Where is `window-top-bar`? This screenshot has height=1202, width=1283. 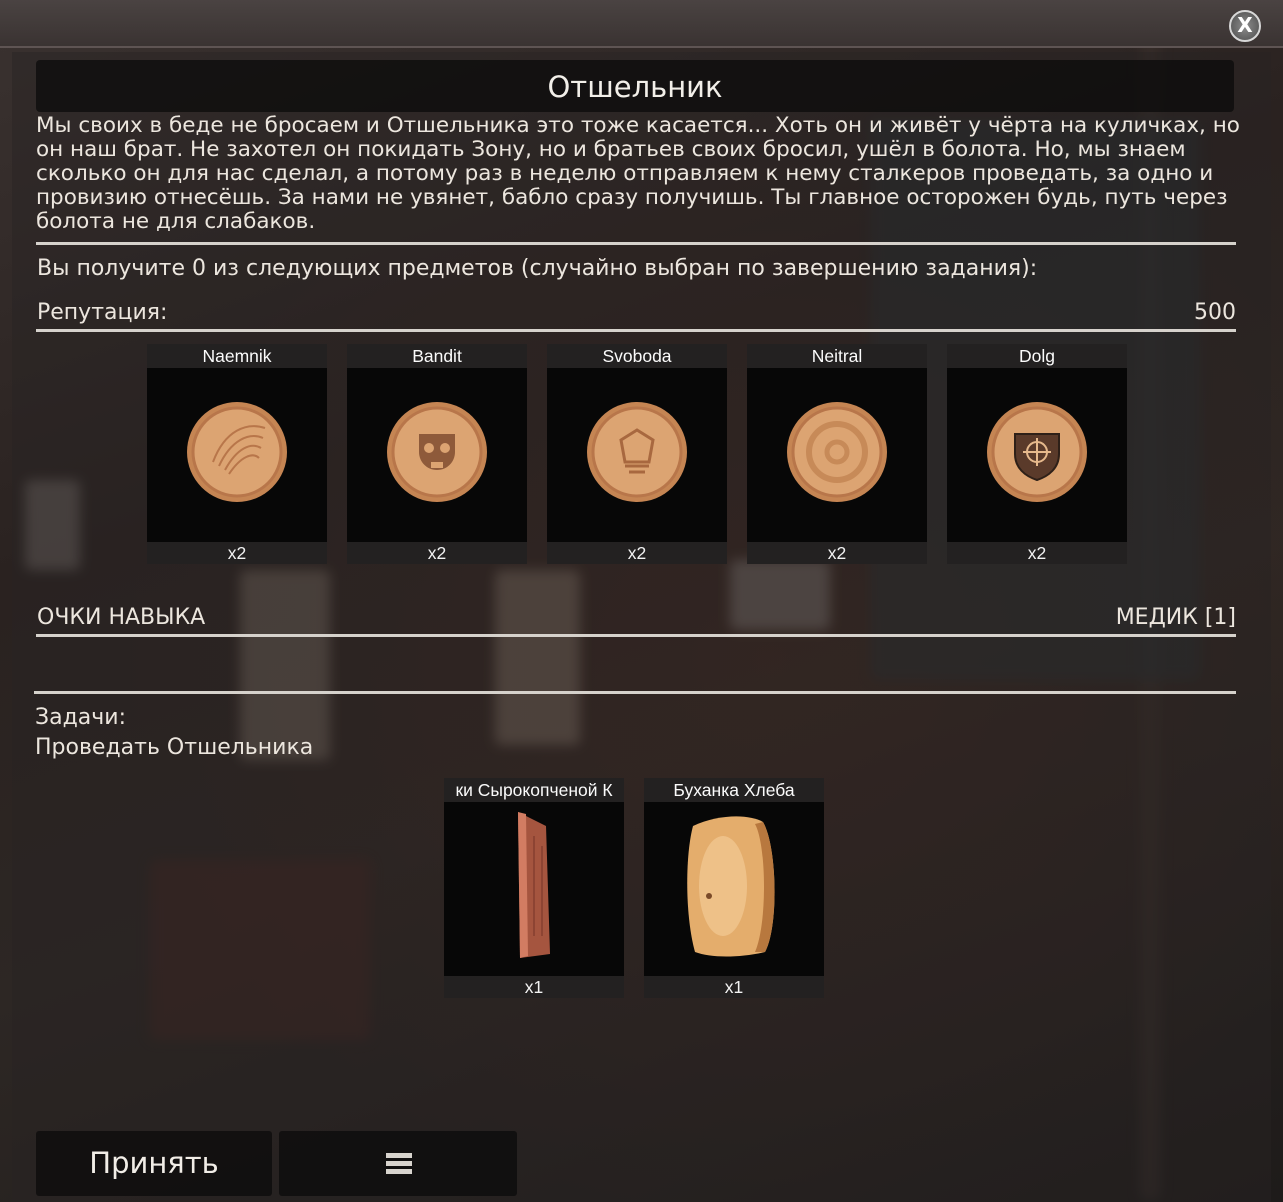 window-top-bar is located at coordinates (641, 24).